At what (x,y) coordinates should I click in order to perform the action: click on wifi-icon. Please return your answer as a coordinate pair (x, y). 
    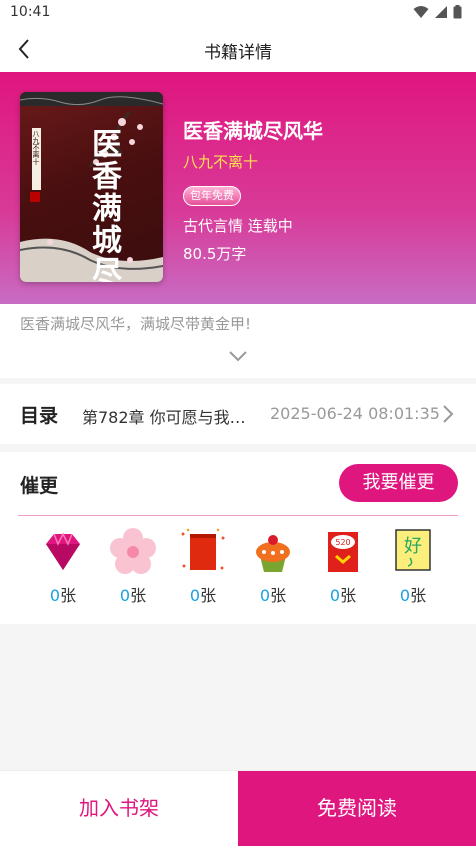
    Looking at the image, I should click on (421, 12).